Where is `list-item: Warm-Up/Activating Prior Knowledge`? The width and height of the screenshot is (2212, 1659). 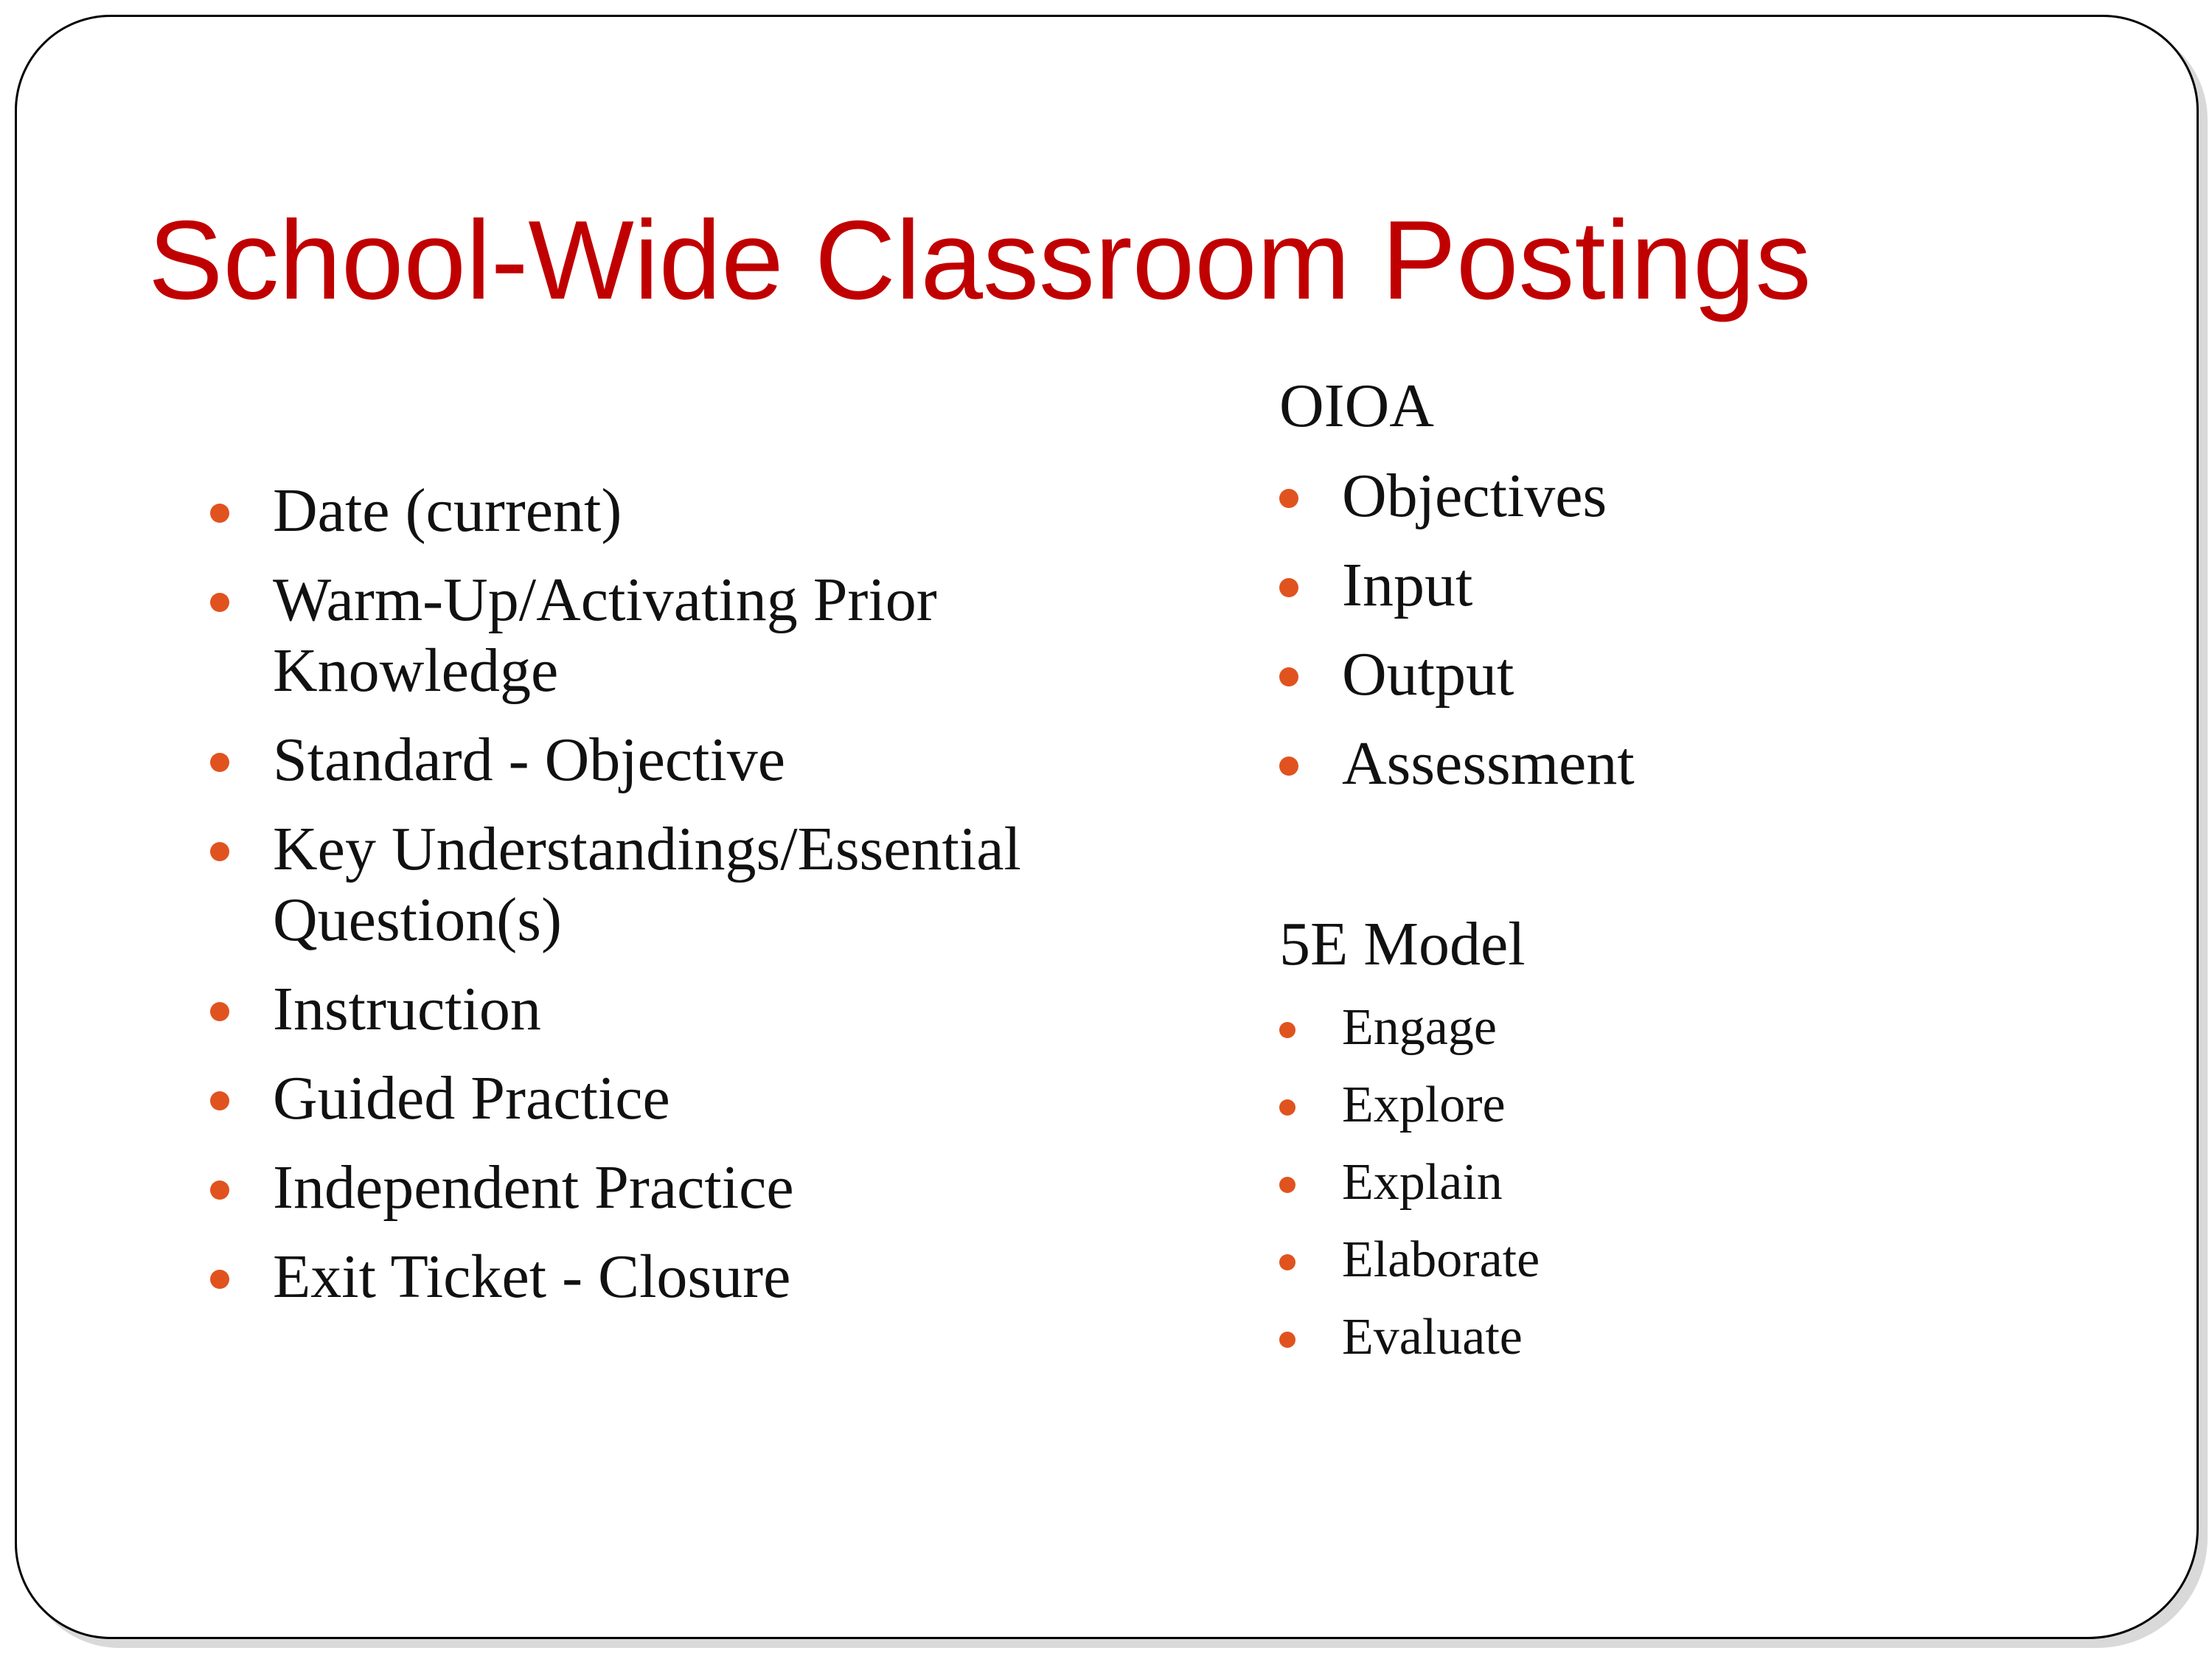
list-item: Warm-Up/Activating Prior Knowledge is located at coordinates (671, 635).